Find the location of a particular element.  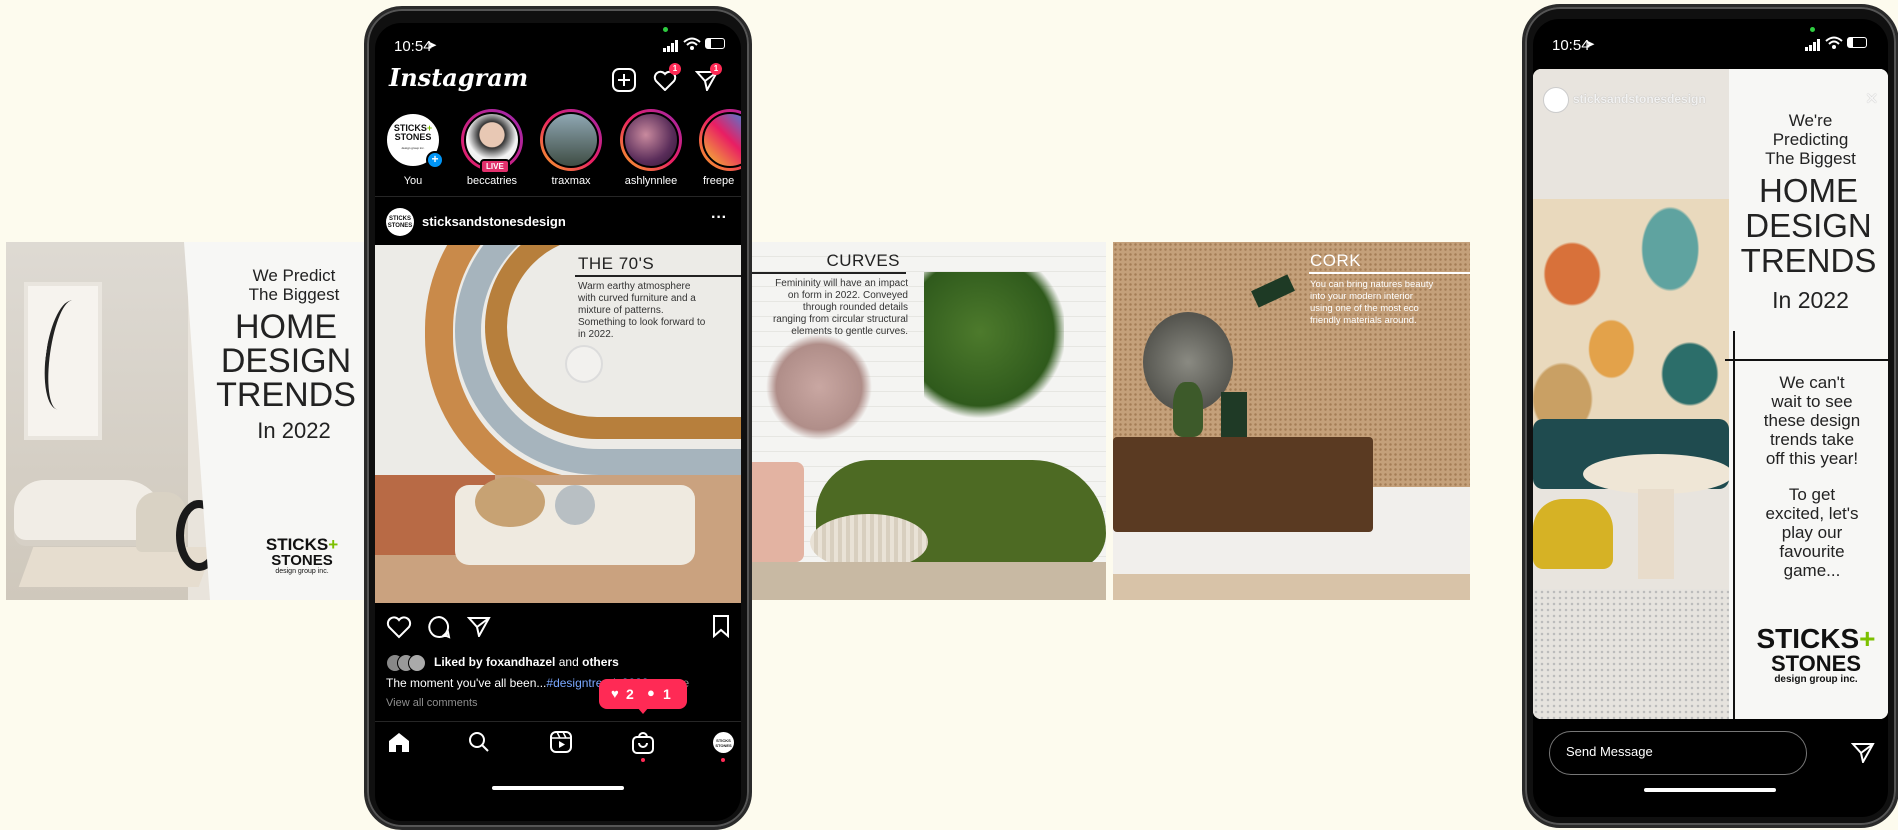

shop-icon is located at coordinates (643, 744).